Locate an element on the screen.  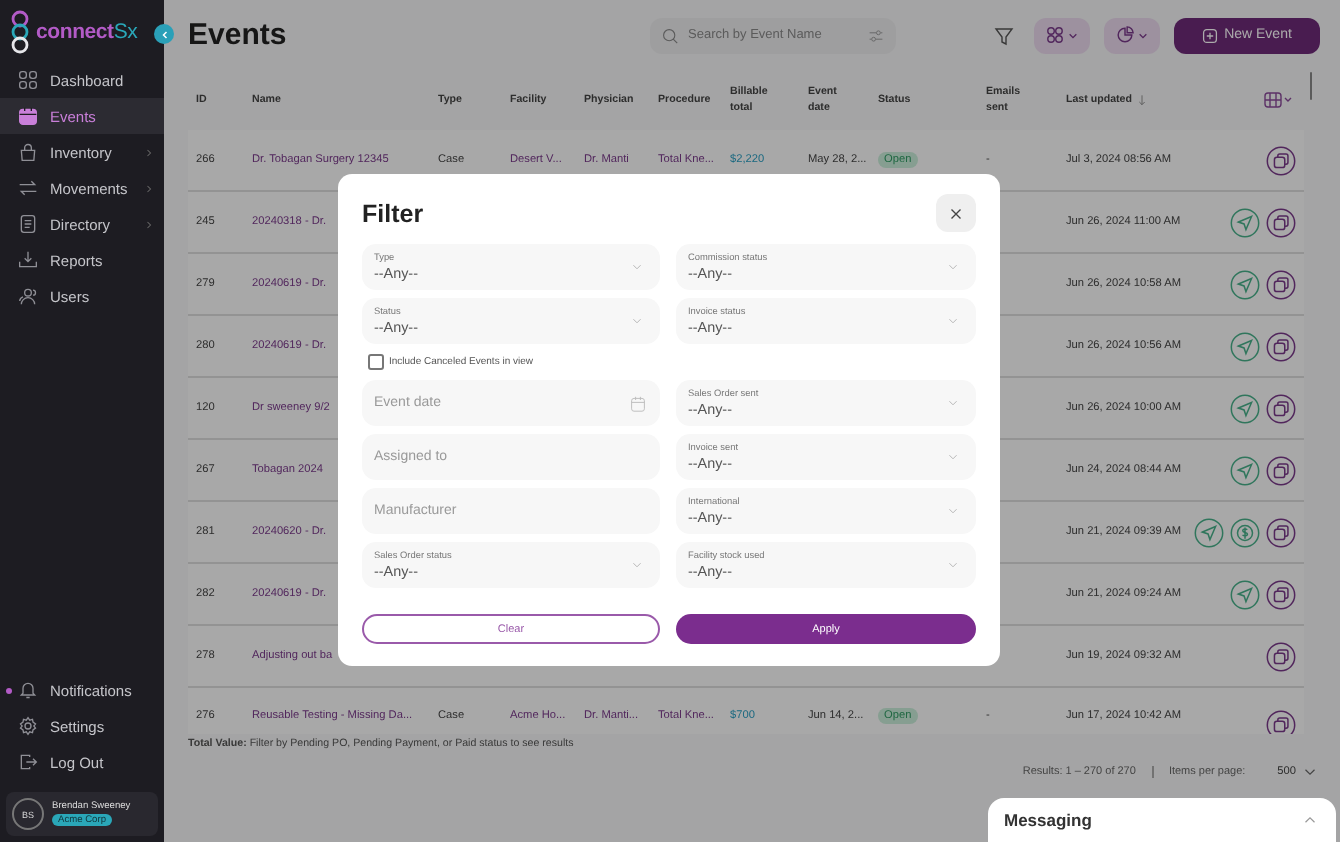
dialog-title: Filter is located at coordinates (393, 213).